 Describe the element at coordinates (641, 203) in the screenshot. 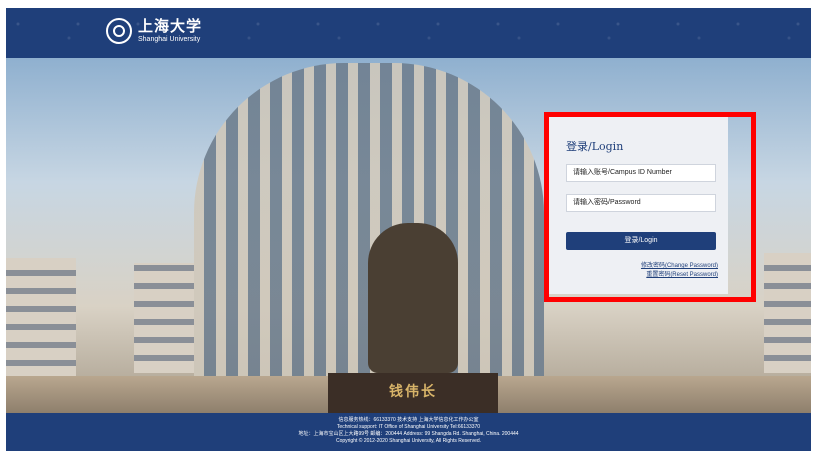

I see `password-input: 请输入密码/Password` at that location.